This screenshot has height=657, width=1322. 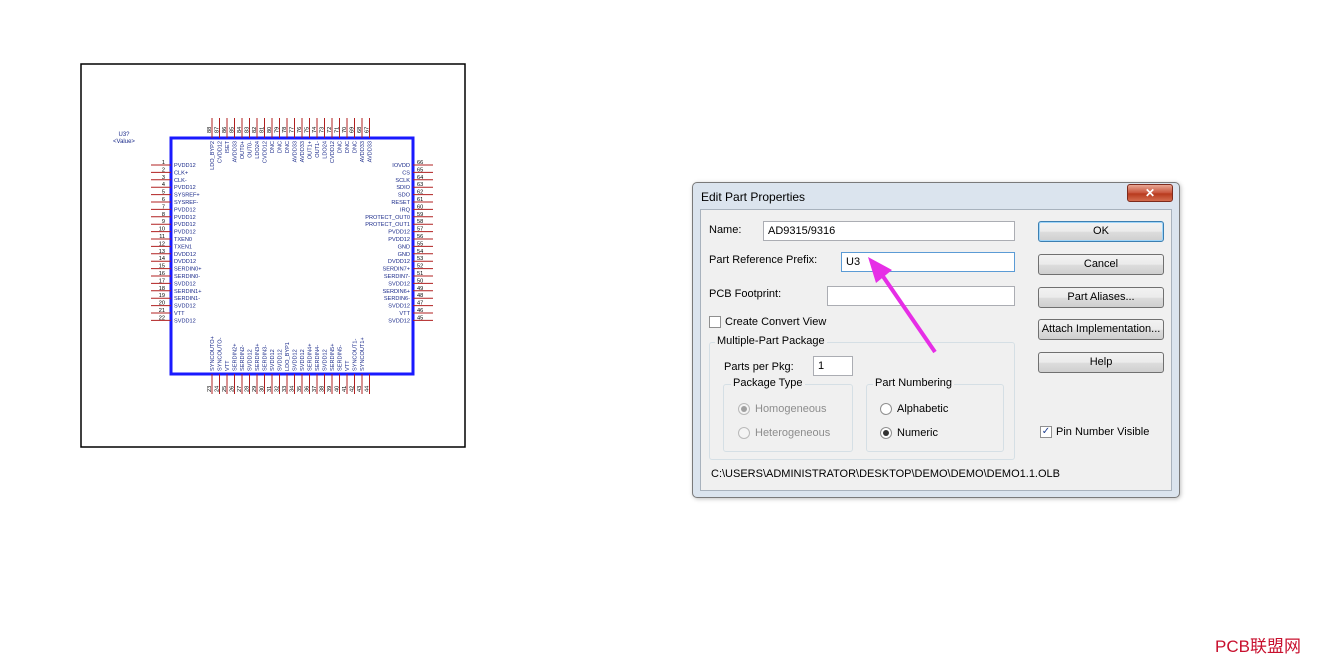 What do you see at coordinates (399, 307) in the screenshot?
I see `pin-name-right: SVDD12` at bounding box center [399, 307].